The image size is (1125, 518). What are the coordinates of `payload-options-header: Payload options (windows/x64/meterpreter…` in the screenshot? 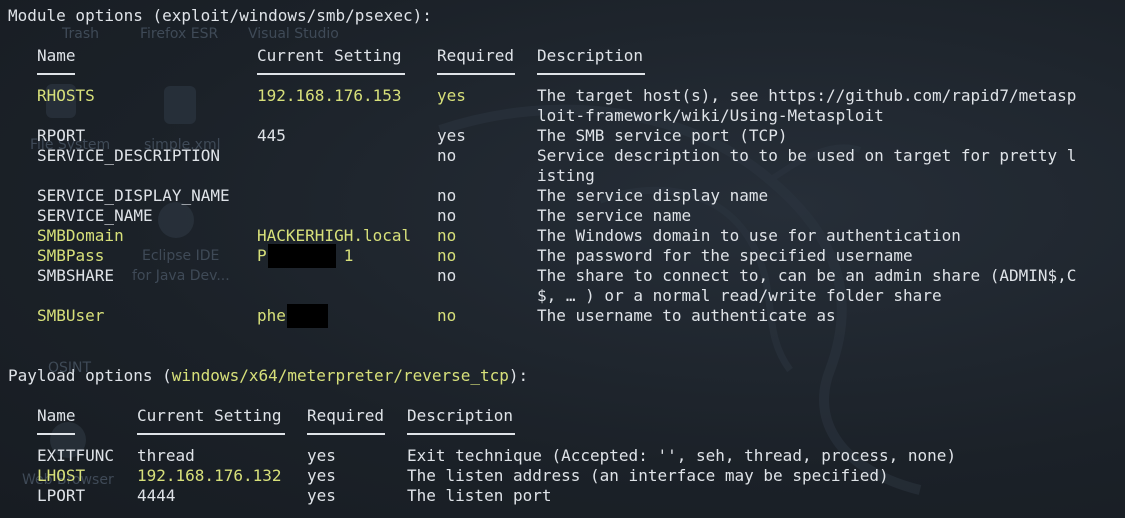 It's located at (268, 375).